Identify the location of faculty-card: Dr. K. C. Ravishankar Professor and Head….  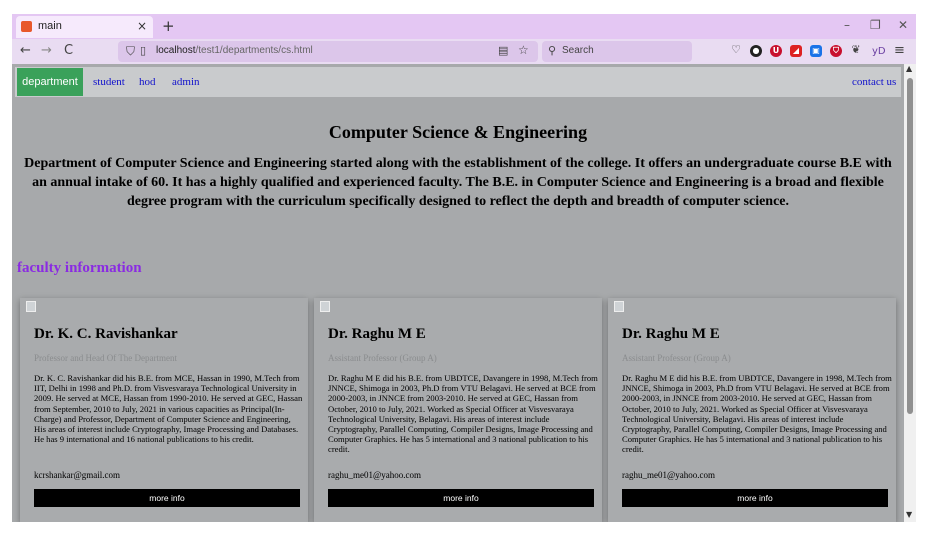
(164, 410).